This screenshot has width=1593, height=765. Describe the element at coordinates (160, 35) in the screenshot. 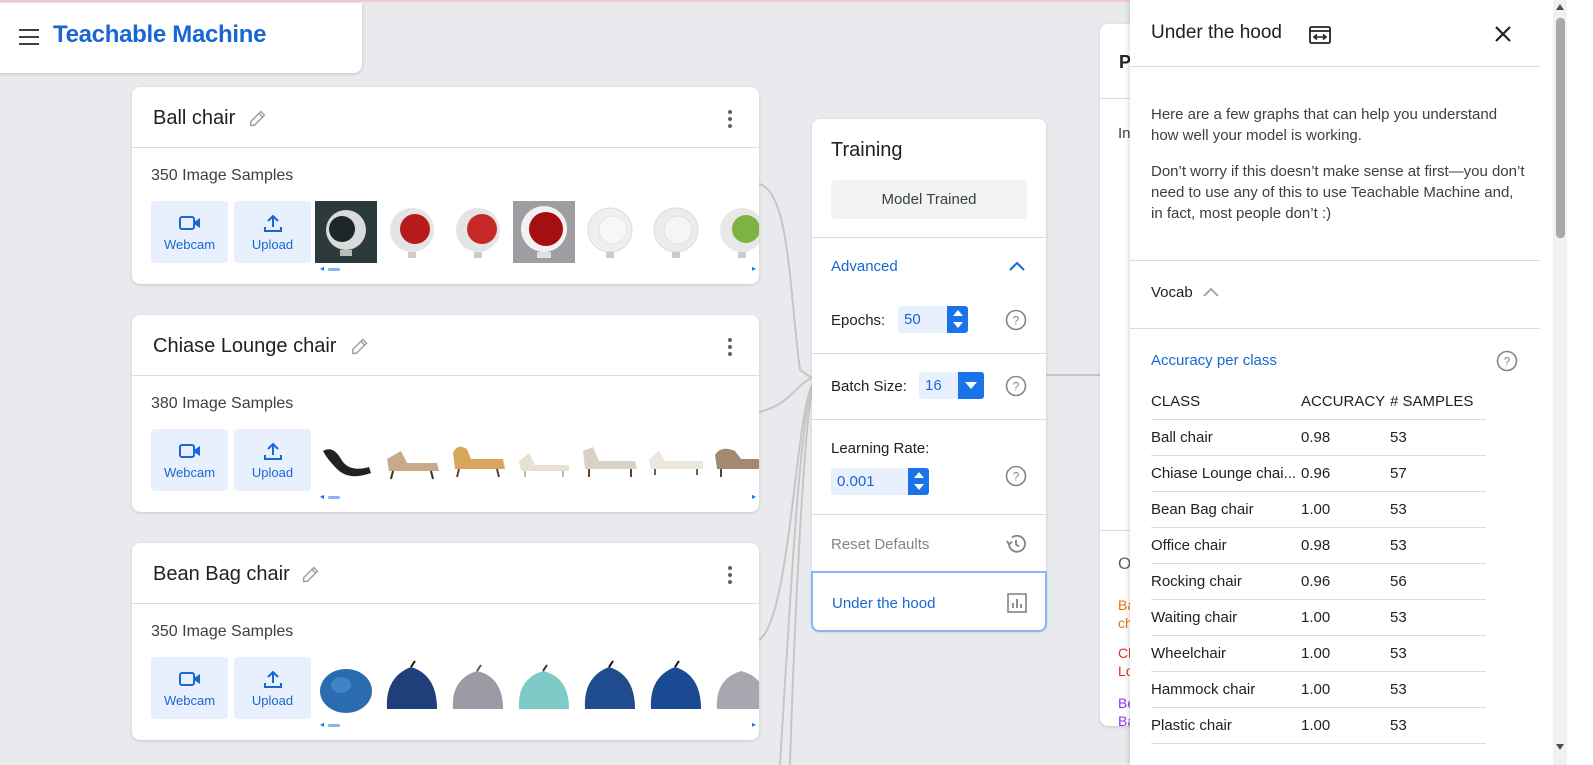

I see `app-title: Teachable Machine` at that location.